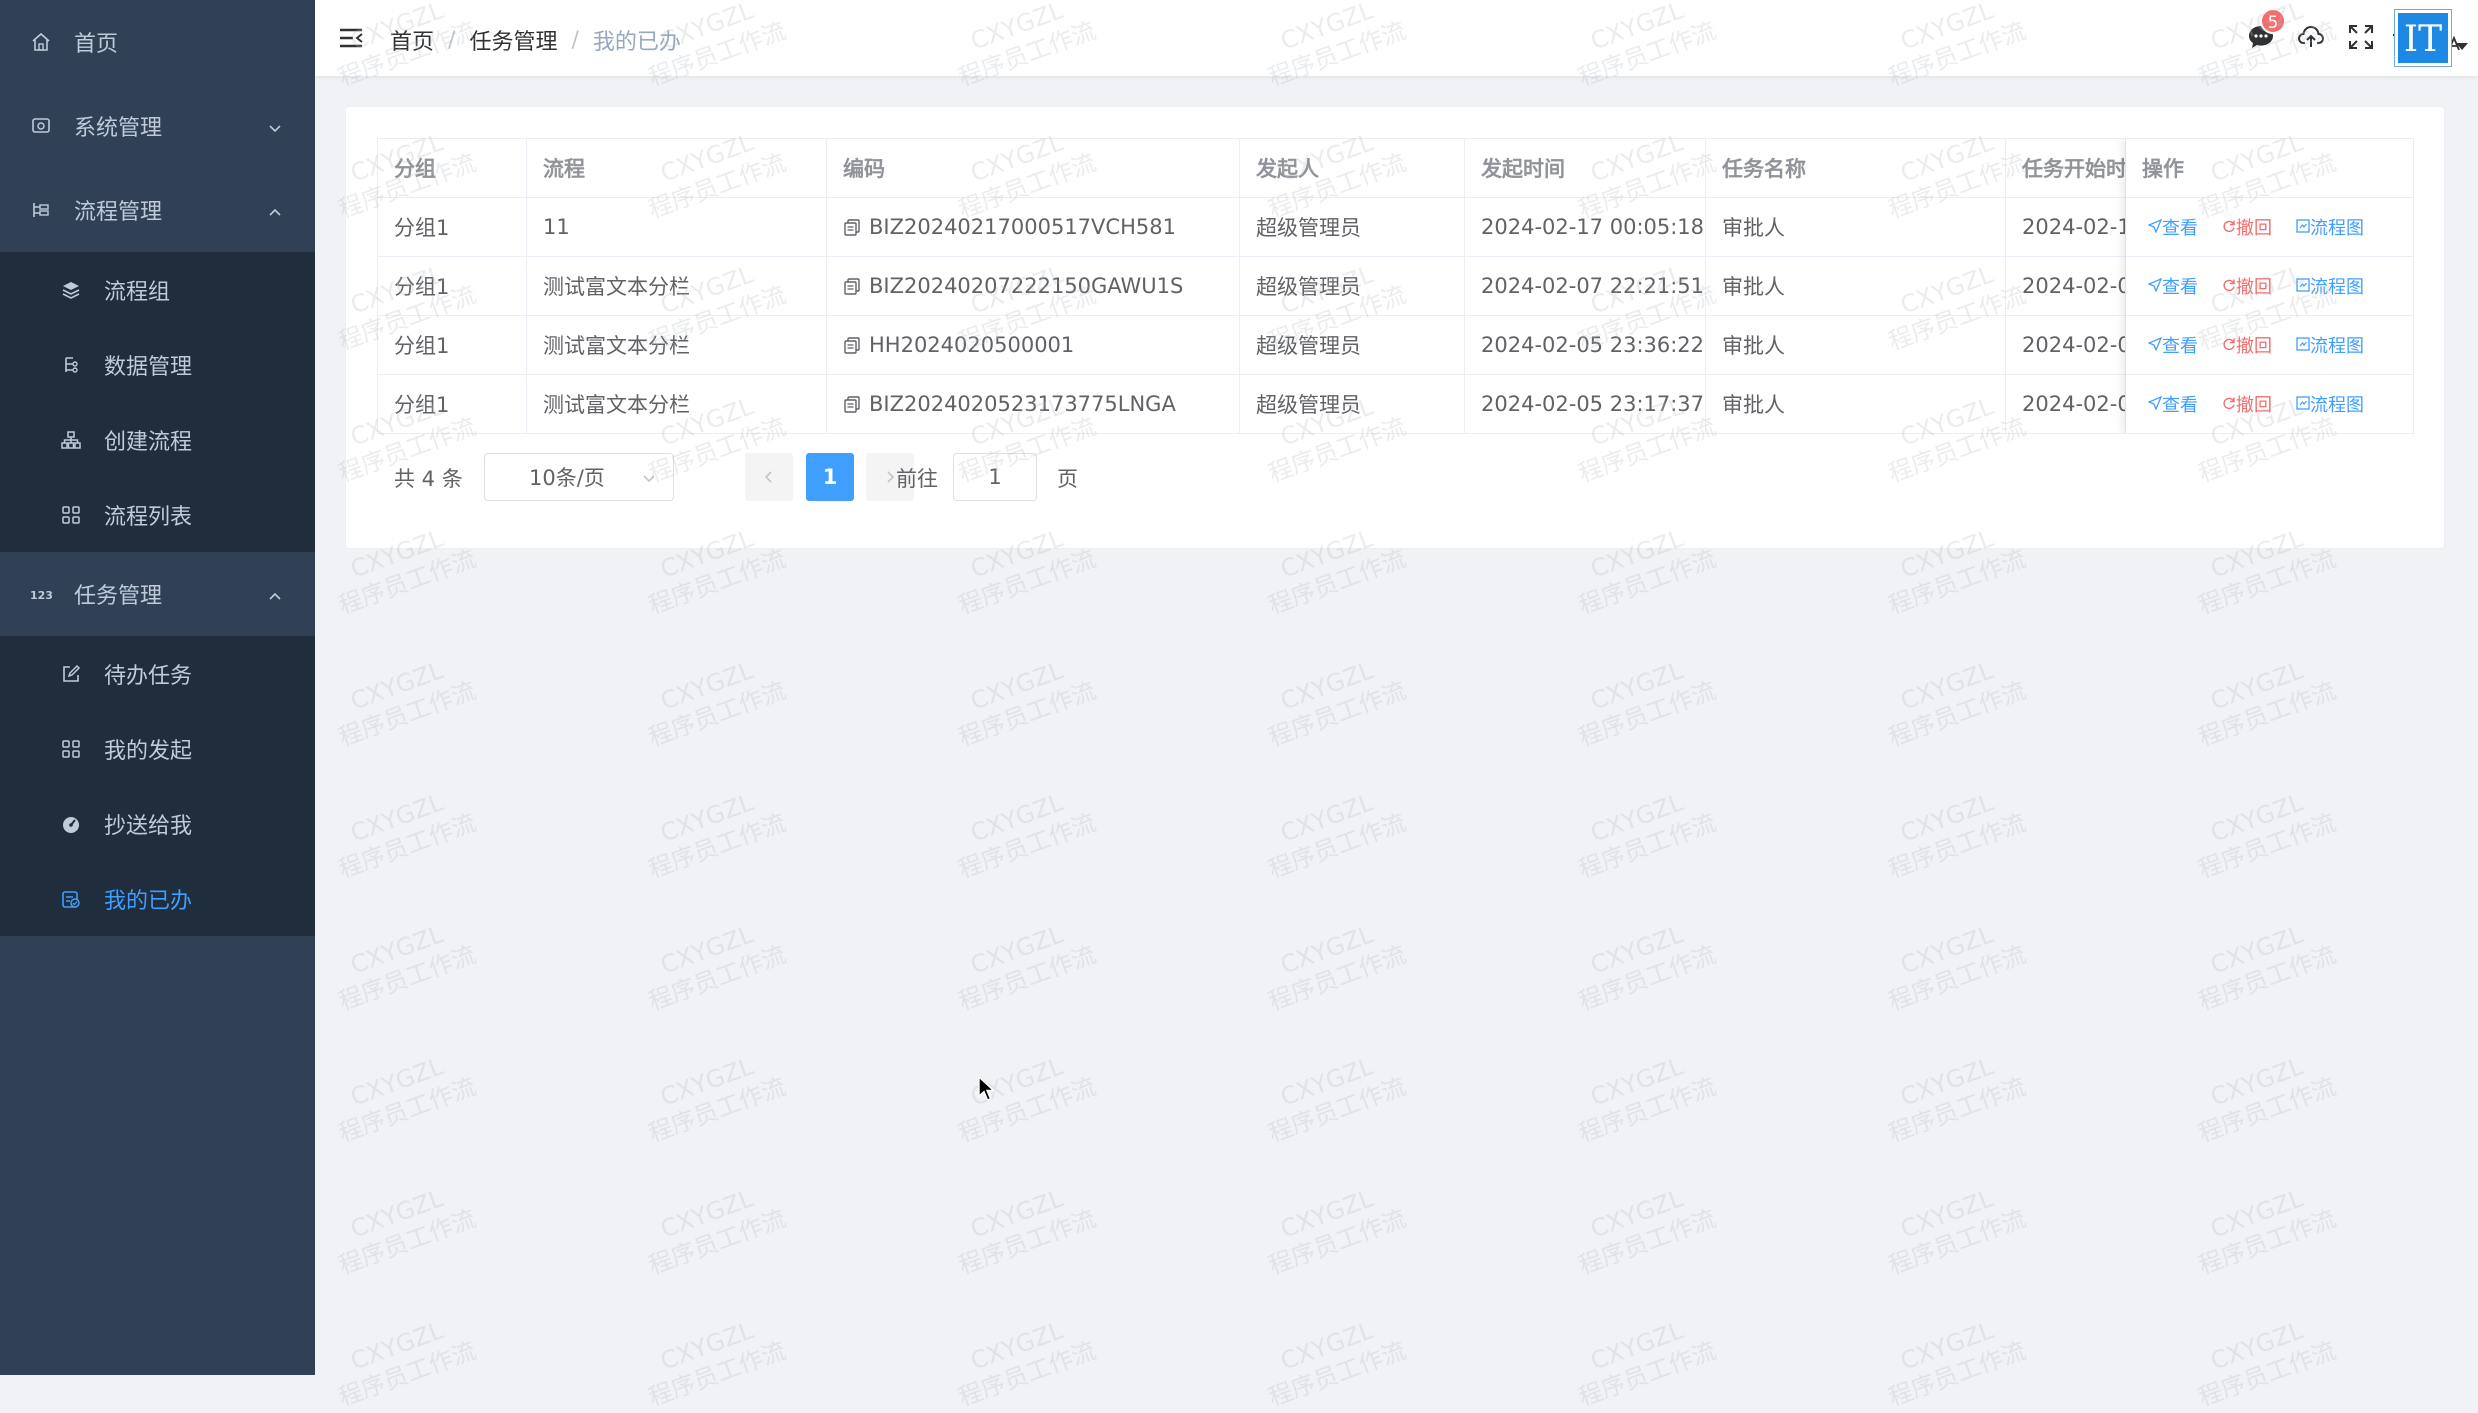  I want to click on prev-page-button, so click(769, 477).